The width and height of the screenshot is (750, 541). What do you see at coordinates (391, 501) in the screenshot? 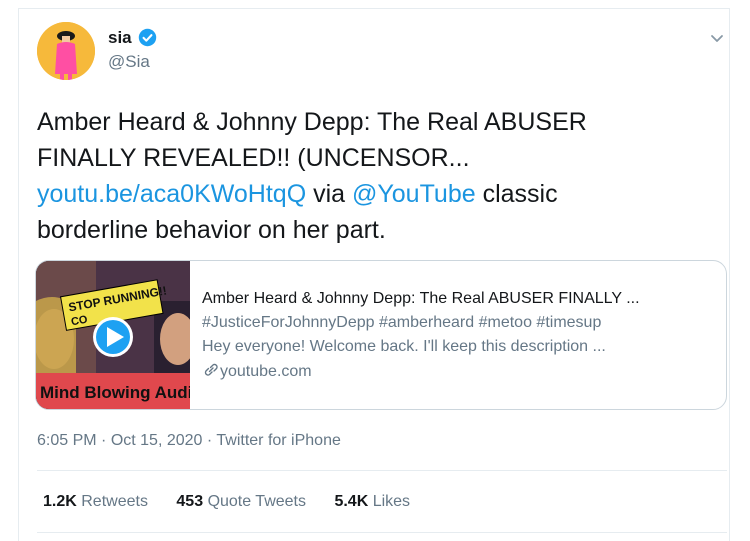
I see `likes-label: Likes` at bounding box center [391, 501].